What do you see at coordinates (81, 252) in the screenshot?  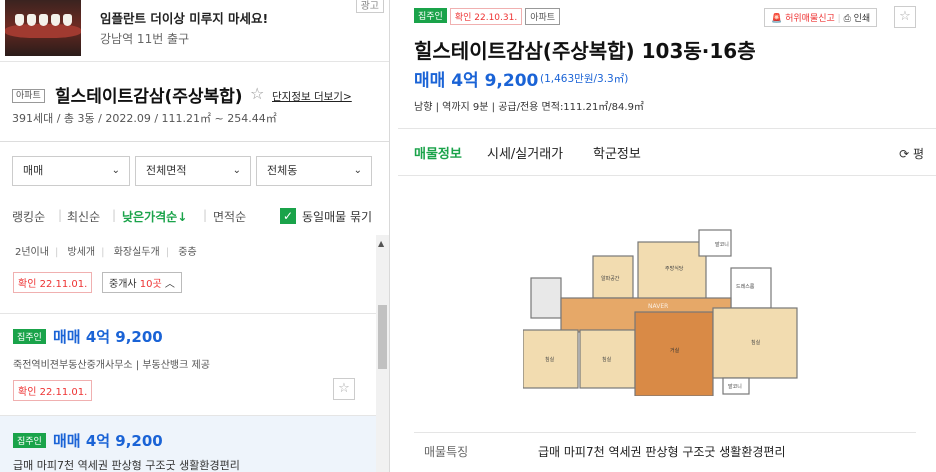 I see `listing-tag: 방세개` at bounding box center [81, 252].